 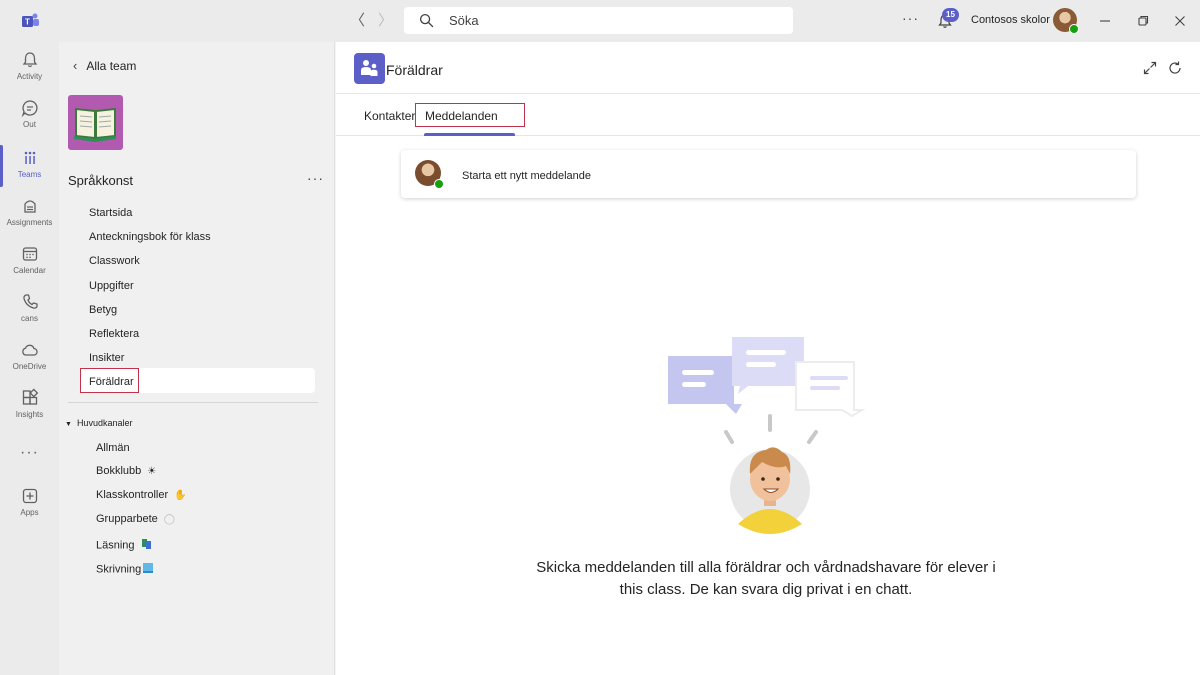 I want to click on nav-item-assignments: Uppgifter, so click(x=111, y=286).